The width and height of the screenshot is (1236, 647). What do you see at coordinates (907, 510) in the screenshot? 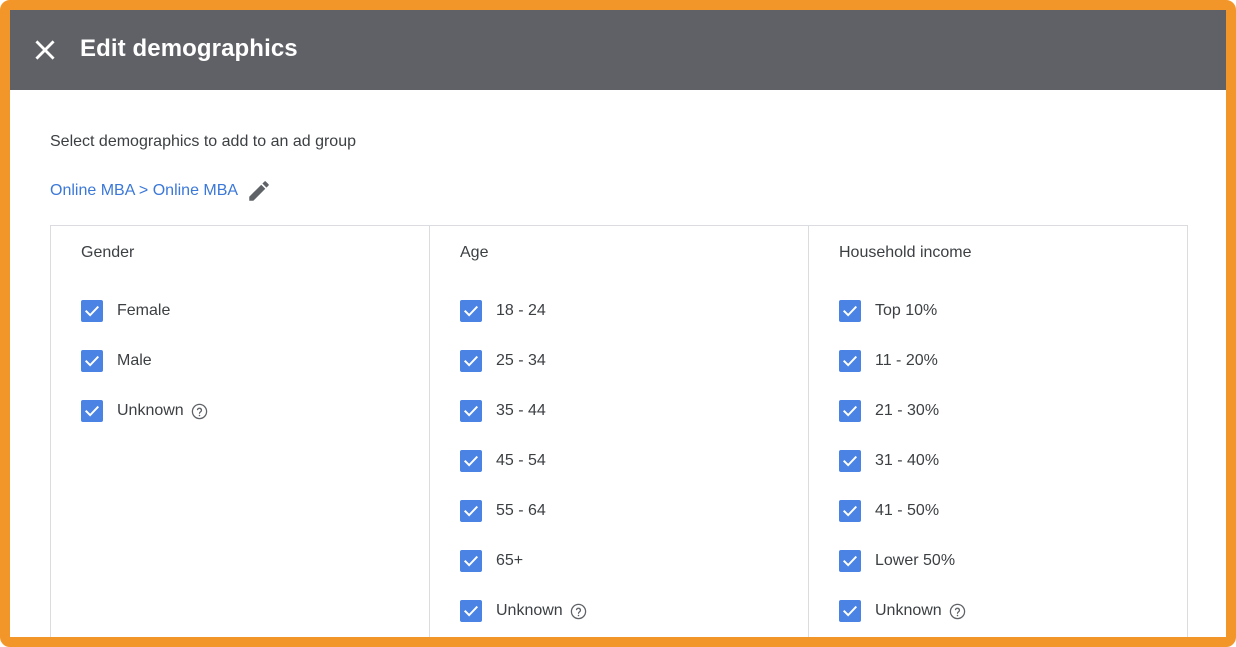
I see `option-label: 41 - 50%` at bounding box center [907, 510].